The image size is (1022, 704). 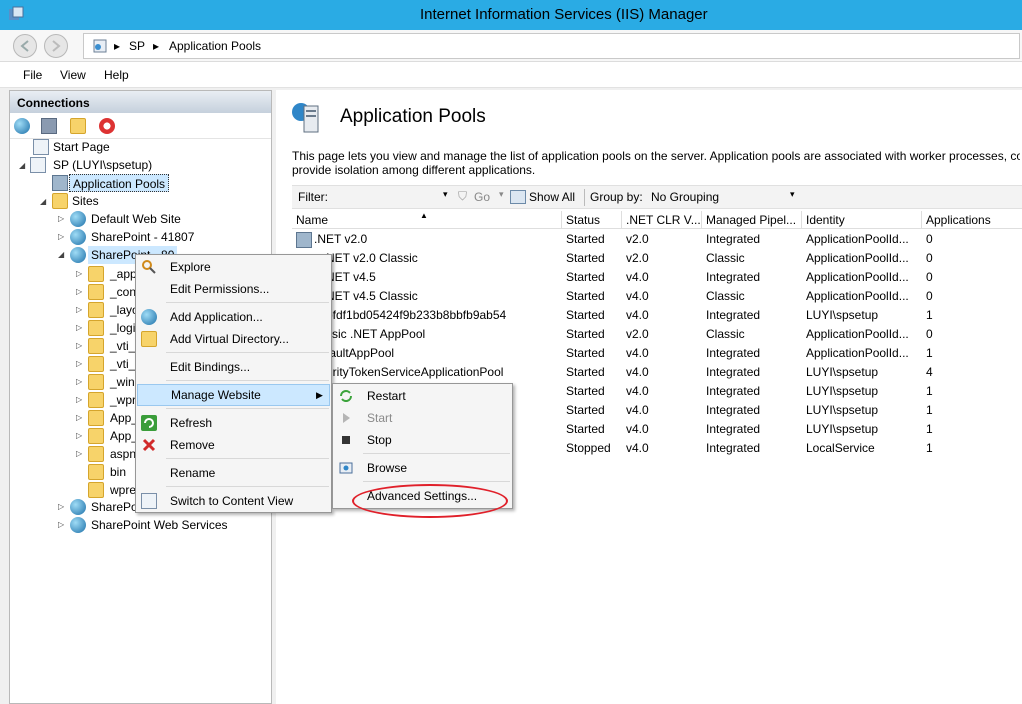 What do you see at coordinates (552, 197) in the screenshot?
I see `show-all-button: Show All` at bounding box center [552, 197].